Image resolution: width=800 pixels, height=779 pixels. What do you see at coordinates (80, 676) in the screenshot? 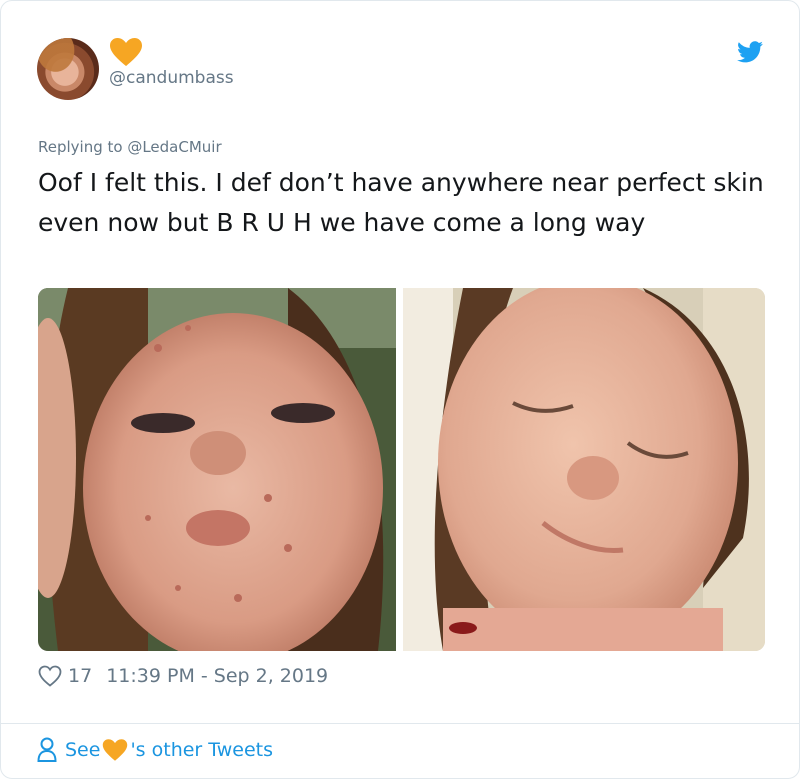
I see `like-count: 17` at bounding box center [80, 676].